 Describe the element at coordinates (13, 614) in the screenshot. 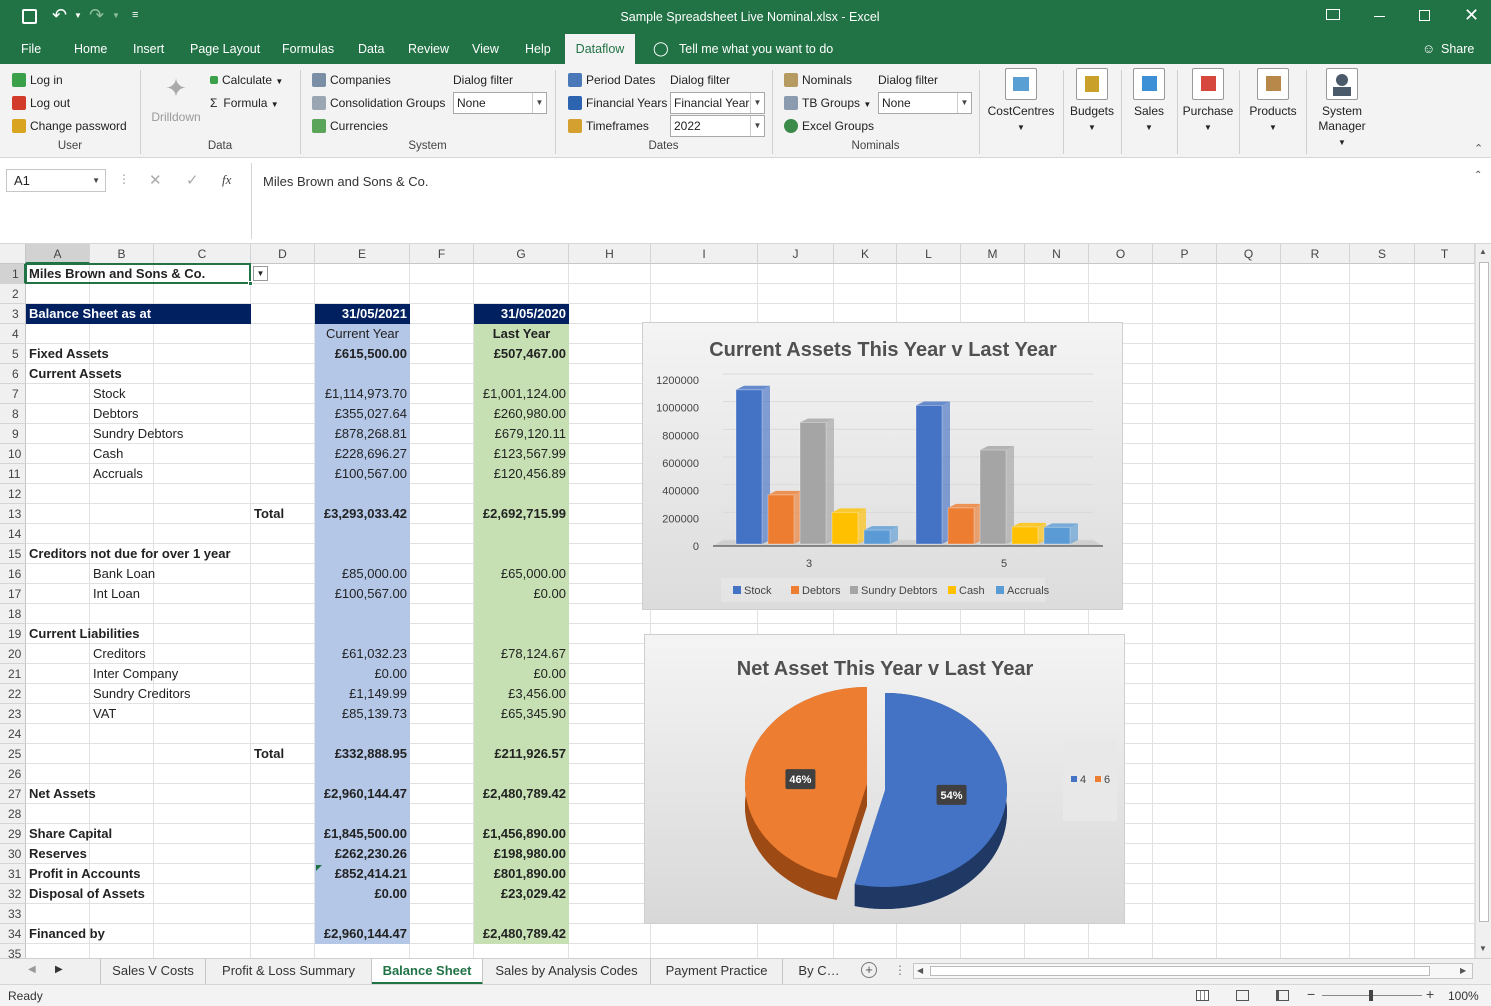

I see `row-header-18: 18` at that location.